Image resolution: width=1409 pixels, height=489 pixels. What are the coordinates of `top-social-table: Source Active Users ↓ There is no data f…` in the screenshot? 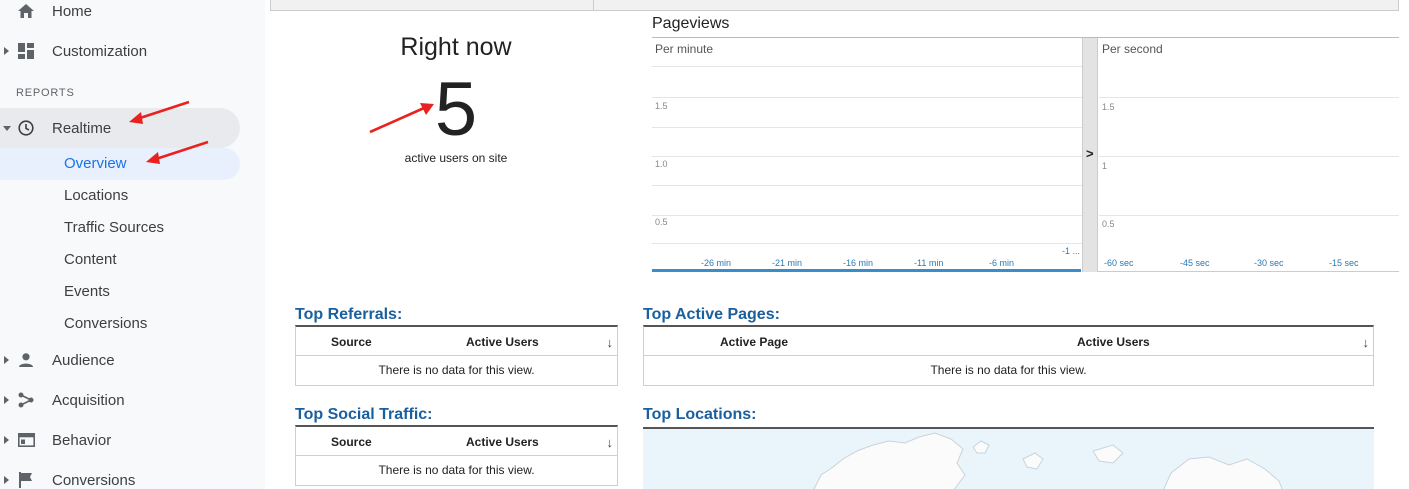 It's located at (456, 455).